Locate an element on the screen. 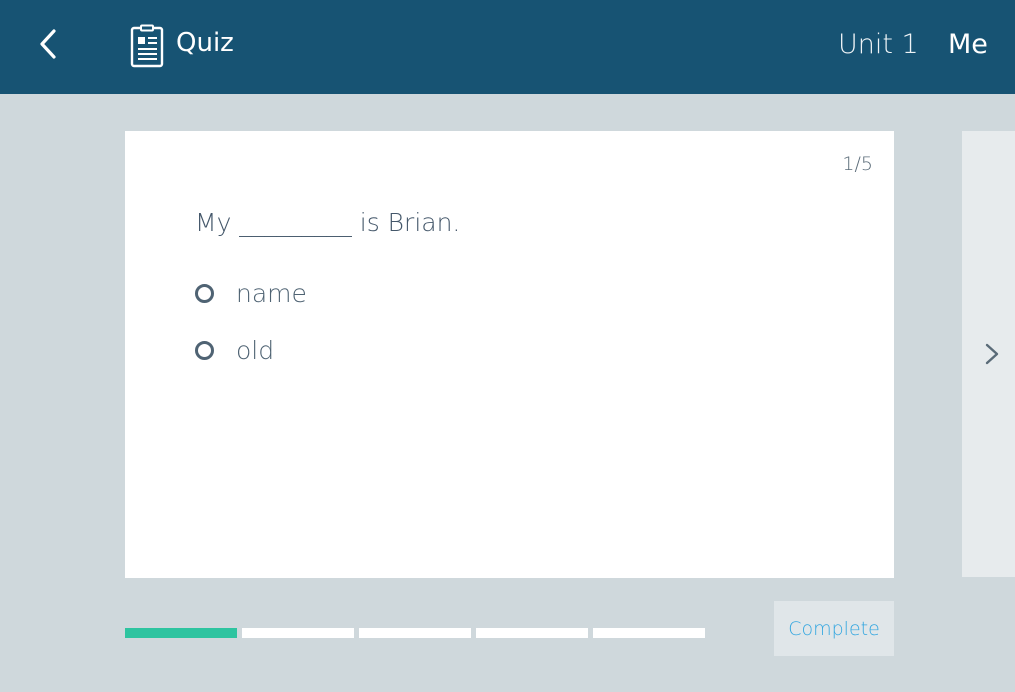  answer-options: name old is located at coordinates (251, 332).